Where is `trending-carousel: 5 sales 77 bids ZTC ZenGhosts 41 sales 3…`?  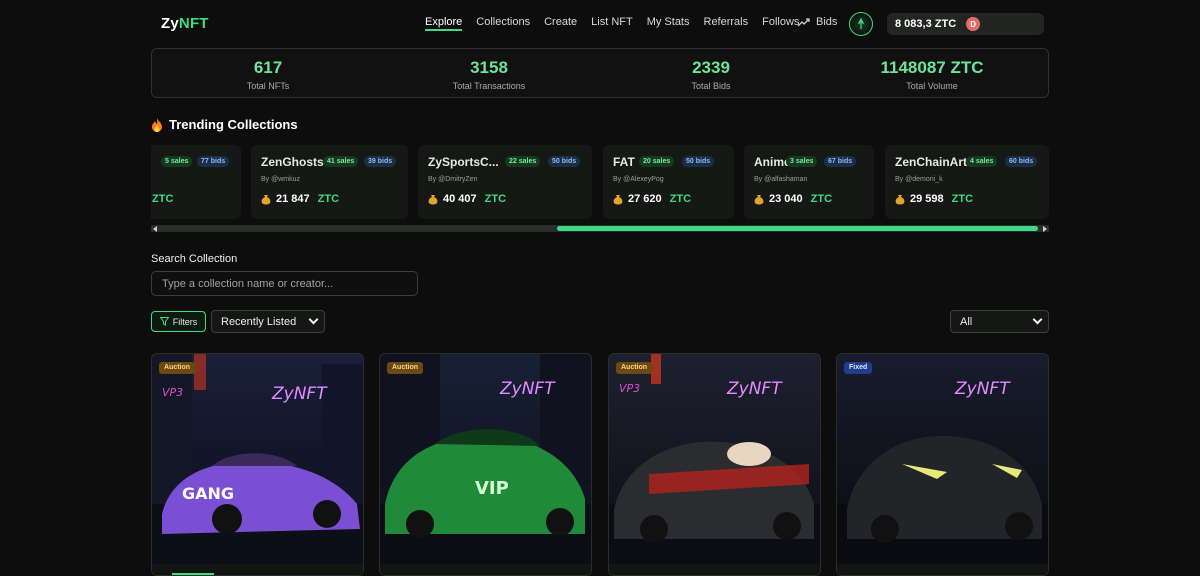
trending-carousel: 5 sales 77 bids ZTC ZenGhosts 41 sales 3… is located at coordinates (600, 183).